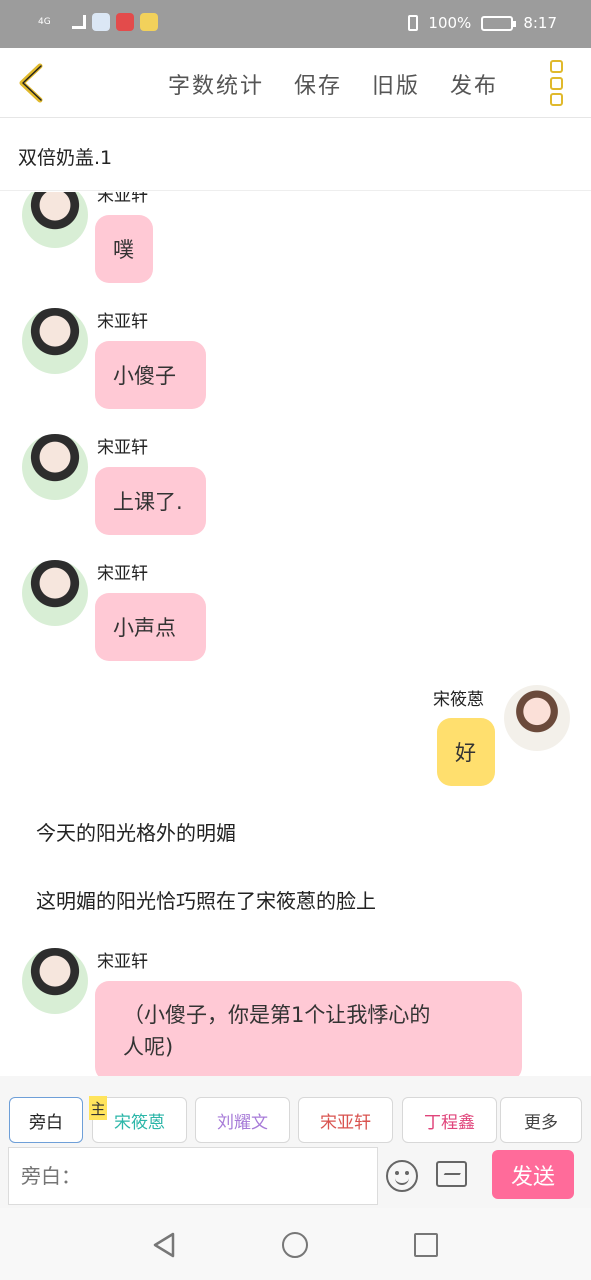  I want to click on main-role-badge: 主, so click(98, 1108).